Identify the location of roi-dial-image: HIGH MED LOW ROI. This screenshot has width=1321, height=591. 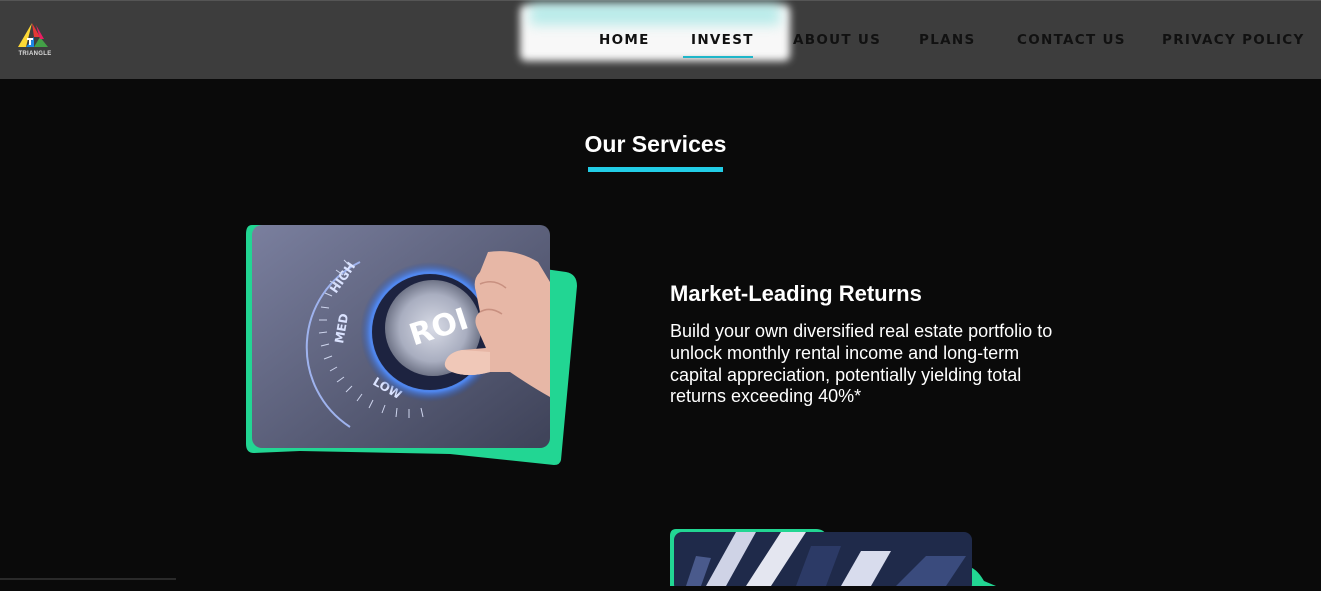
(412, 348).